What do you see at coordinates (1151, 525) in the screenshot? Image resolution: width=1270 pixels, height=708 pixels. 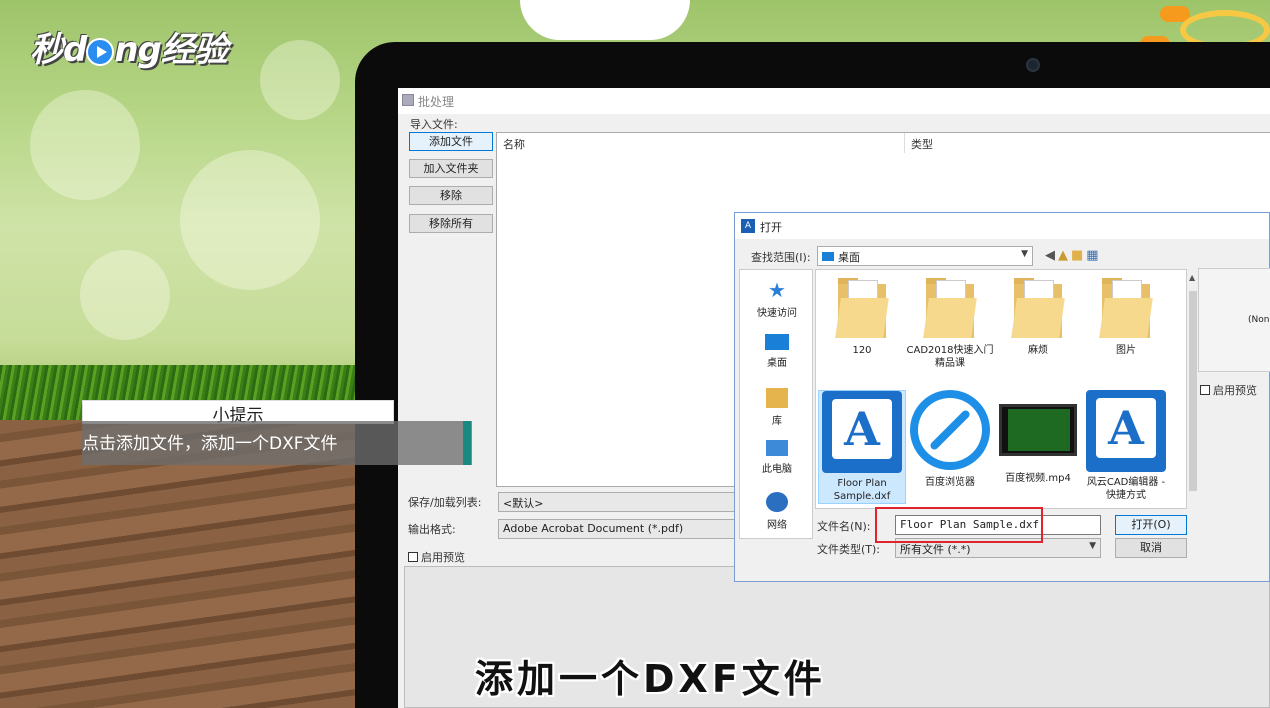 I see `open-button: 打开(O)` at bounding box center [1151, 525].